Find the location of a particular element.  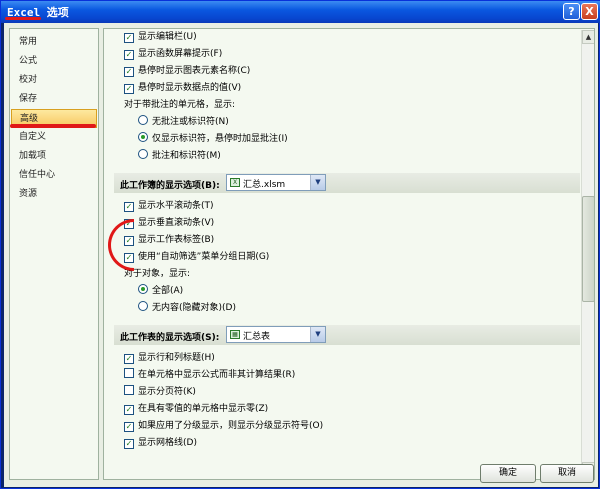

radio-objects-hidden: 无内容(隐藏对象)(D) is located at coordinates (187, 308).